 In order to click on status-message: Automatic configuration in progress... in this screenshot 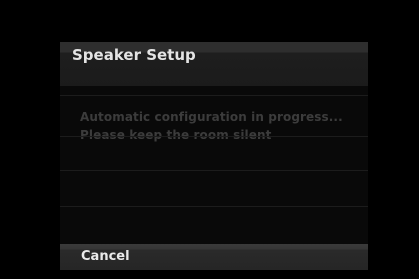, I will do `click(211, 117)`.